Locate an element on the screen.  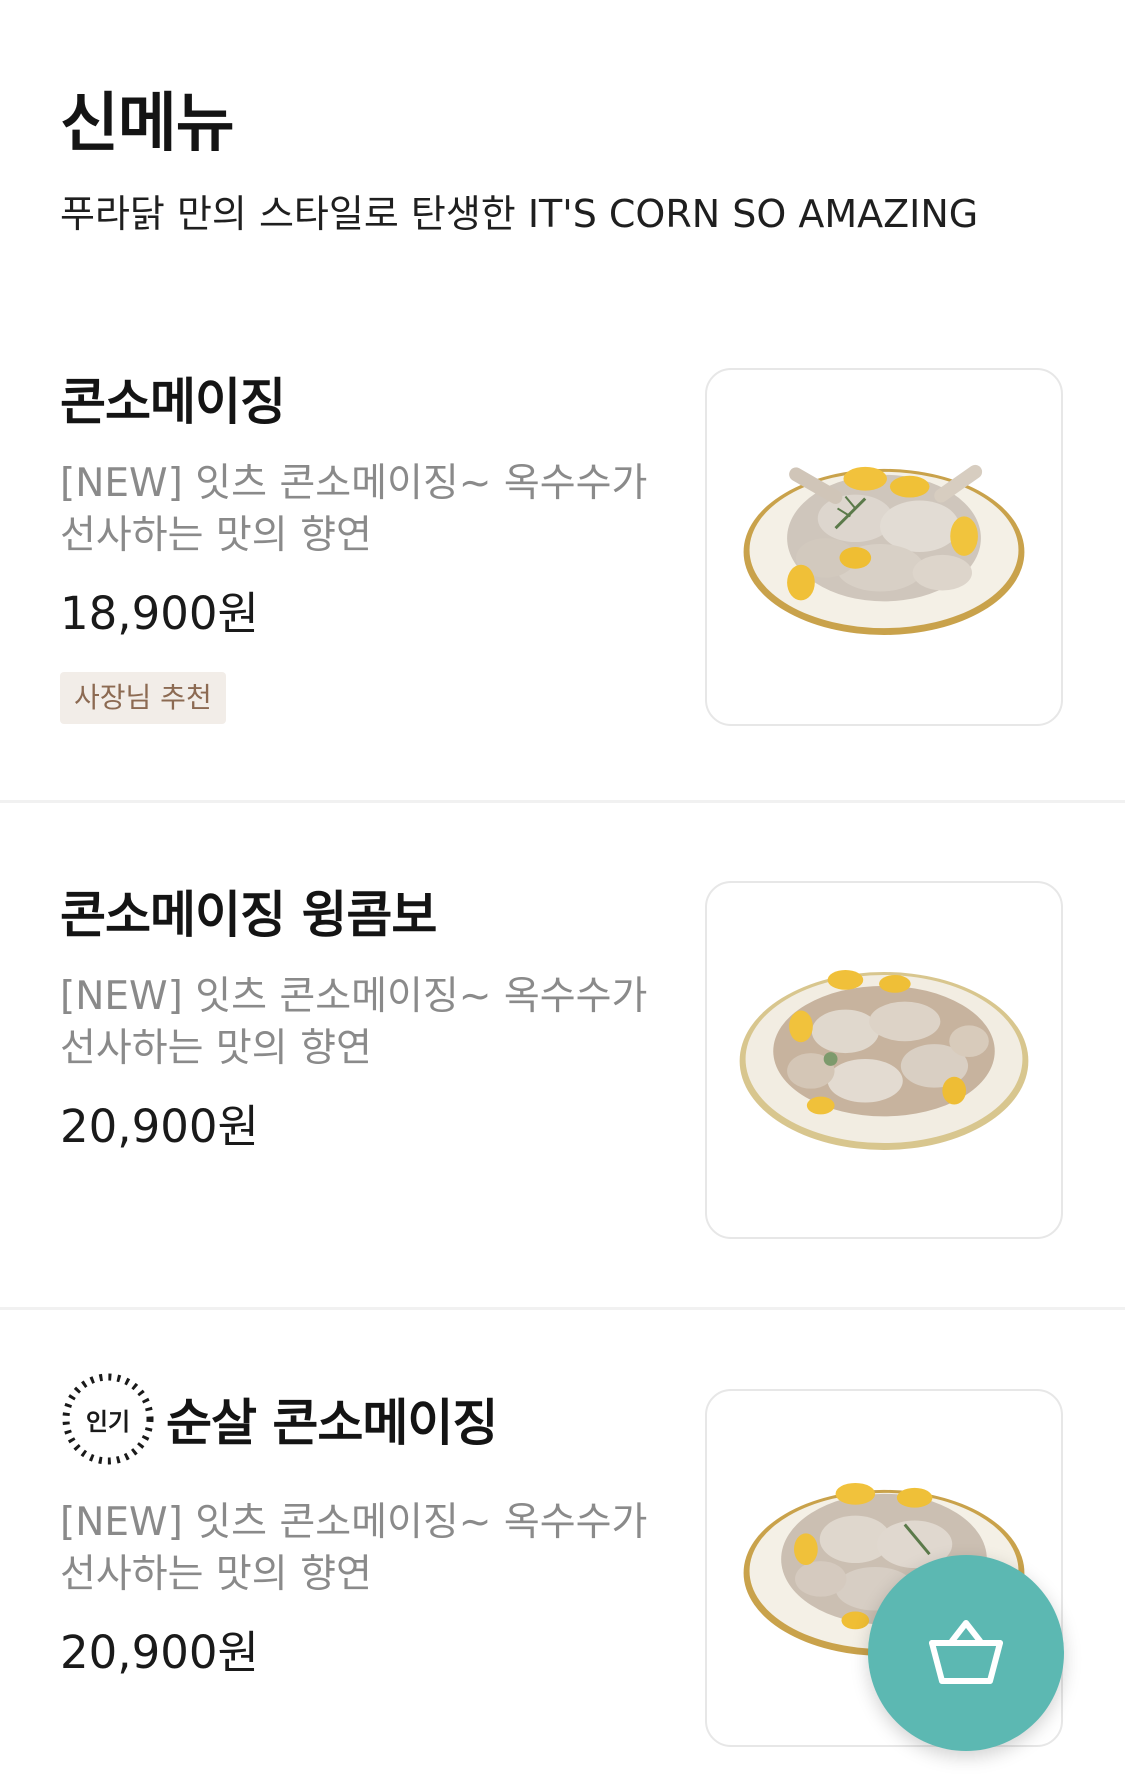
basket-icon is located at coordinates (966, 1652).